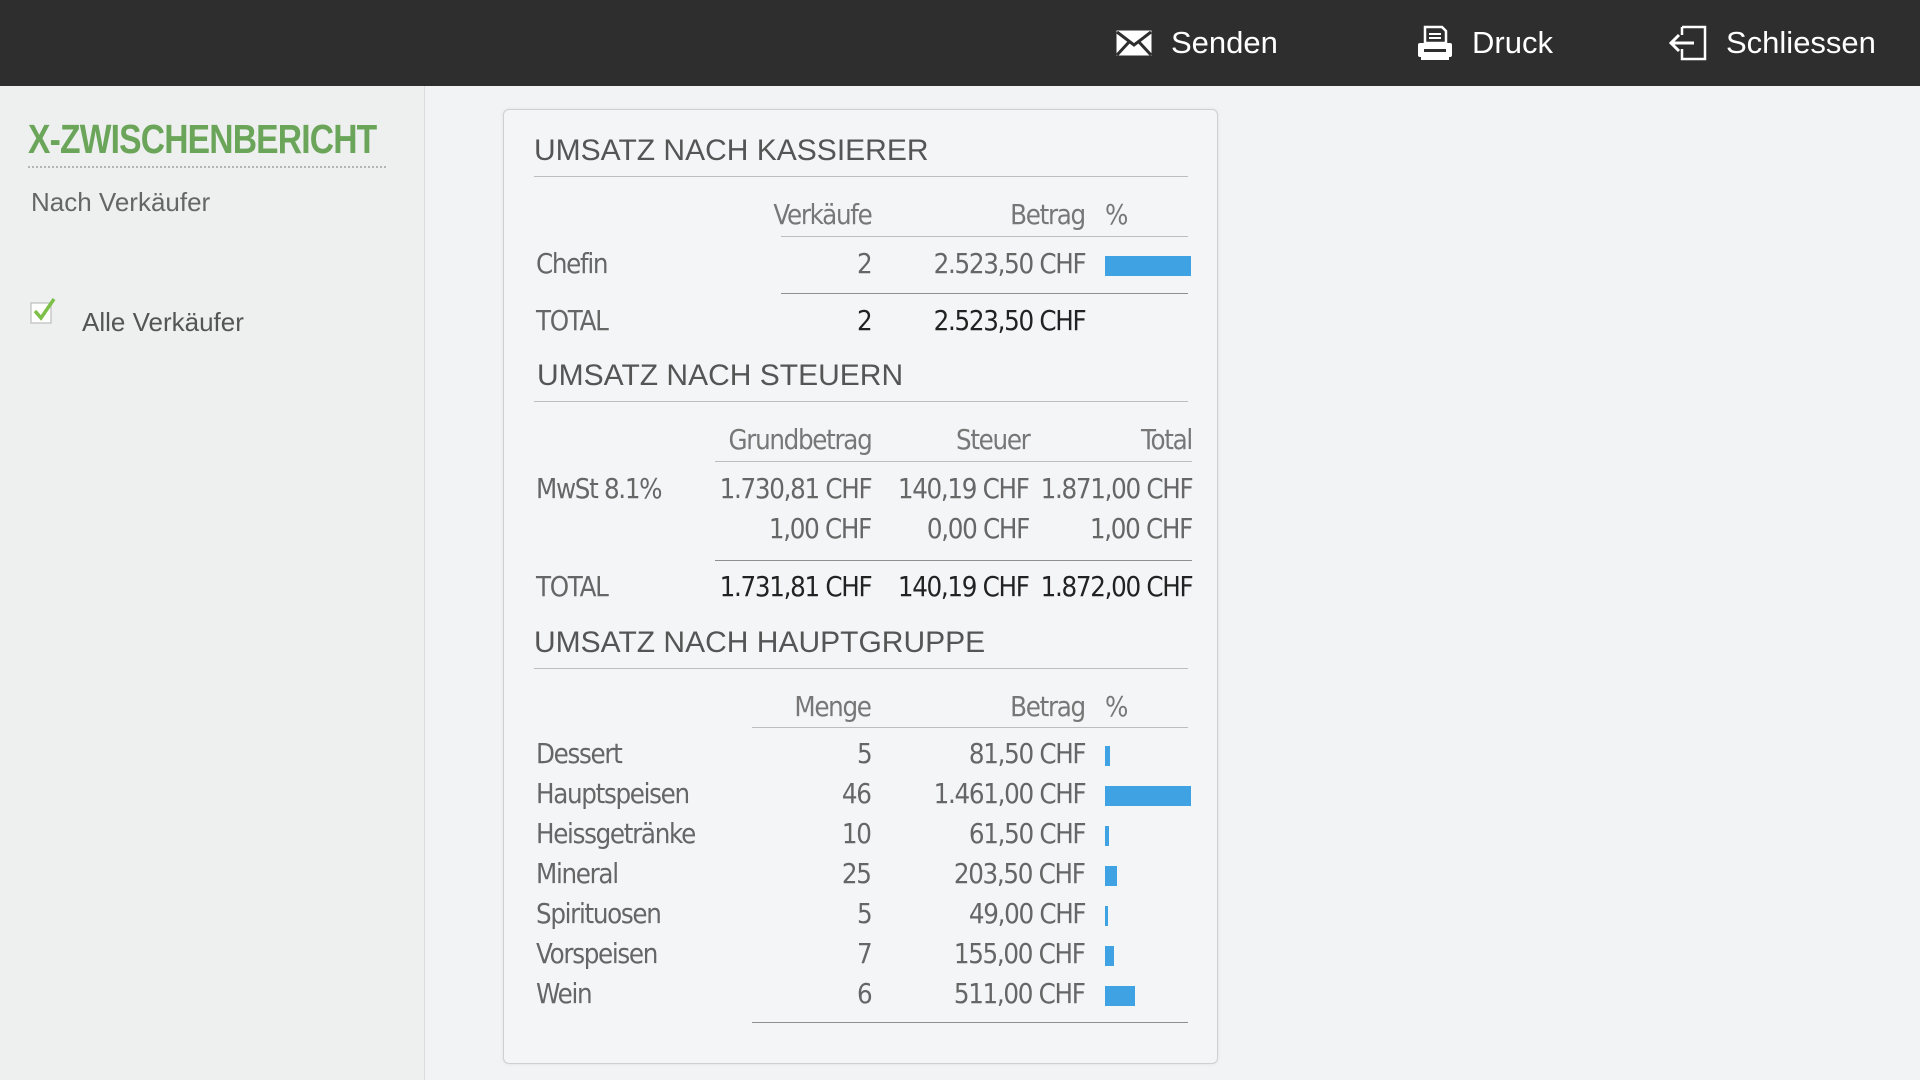 The width and height of the screenshot is (1920, 1080). What do you see at coordinates (1027, 753) in the screenshot?
I see `row-amount: 81,50 CHF` at bounding box center [1027, 753].